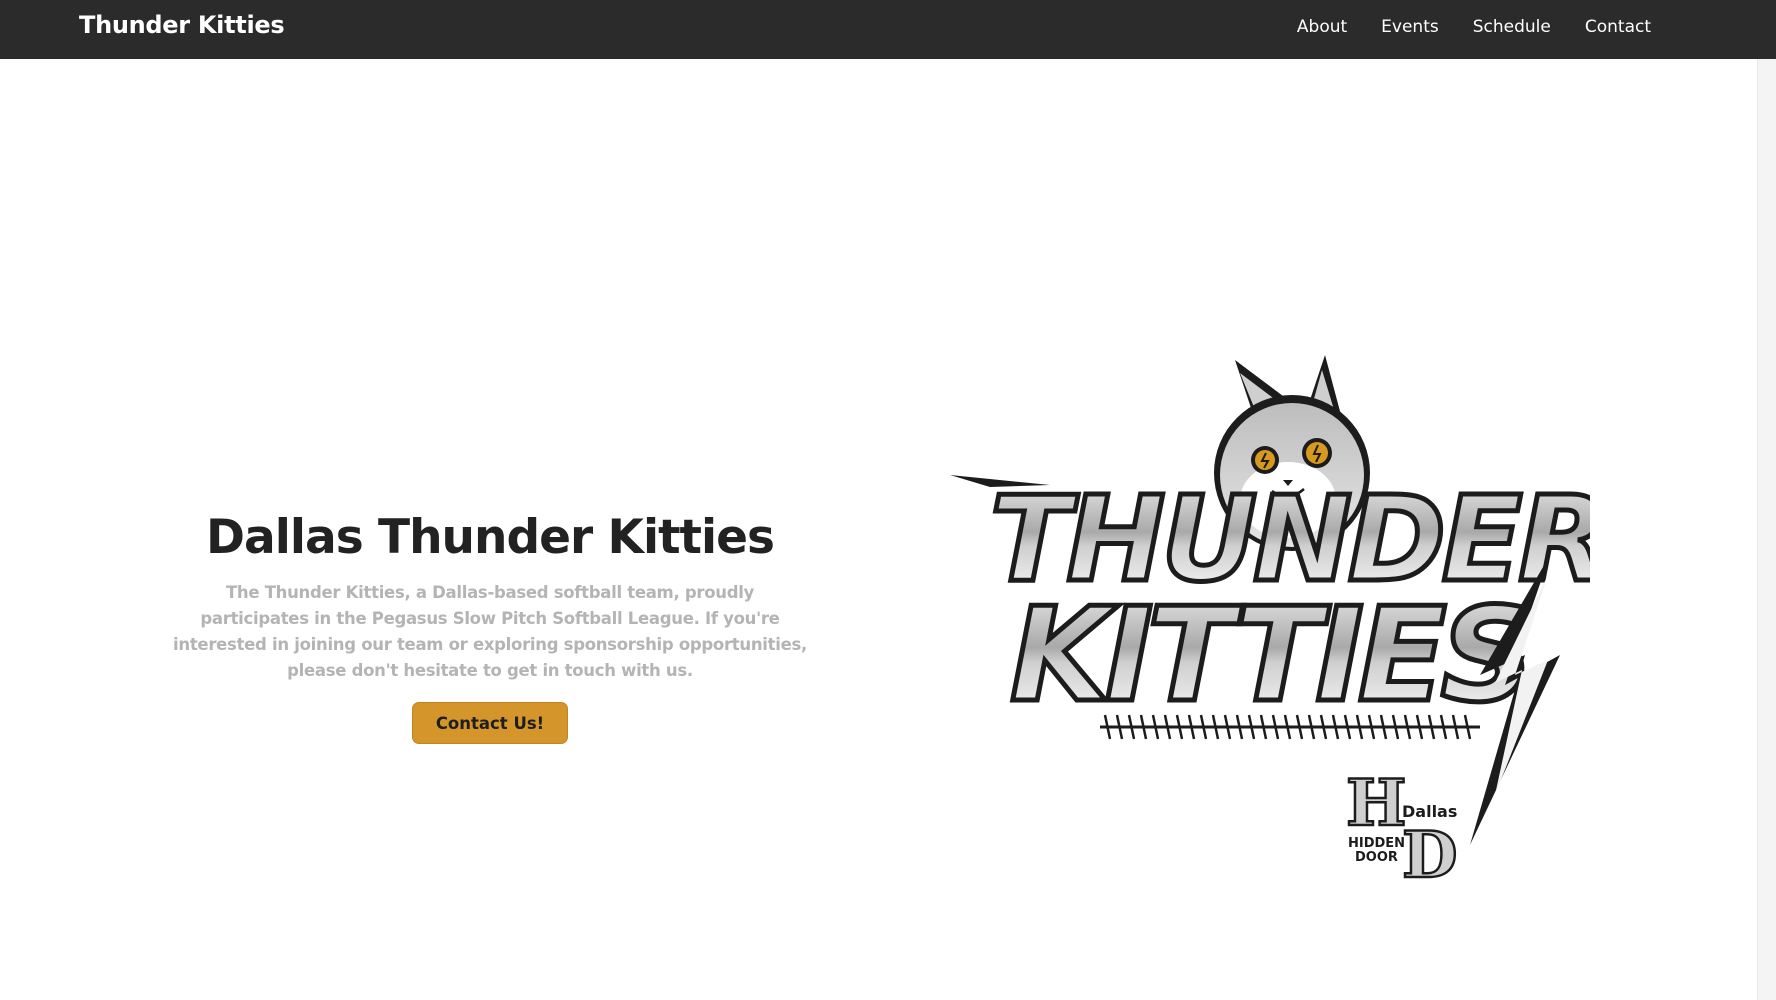  Describe the element at coordinates (490, 537) in the screenshot. I see `hero-title: Dallas Thunder Kitties` at that location.